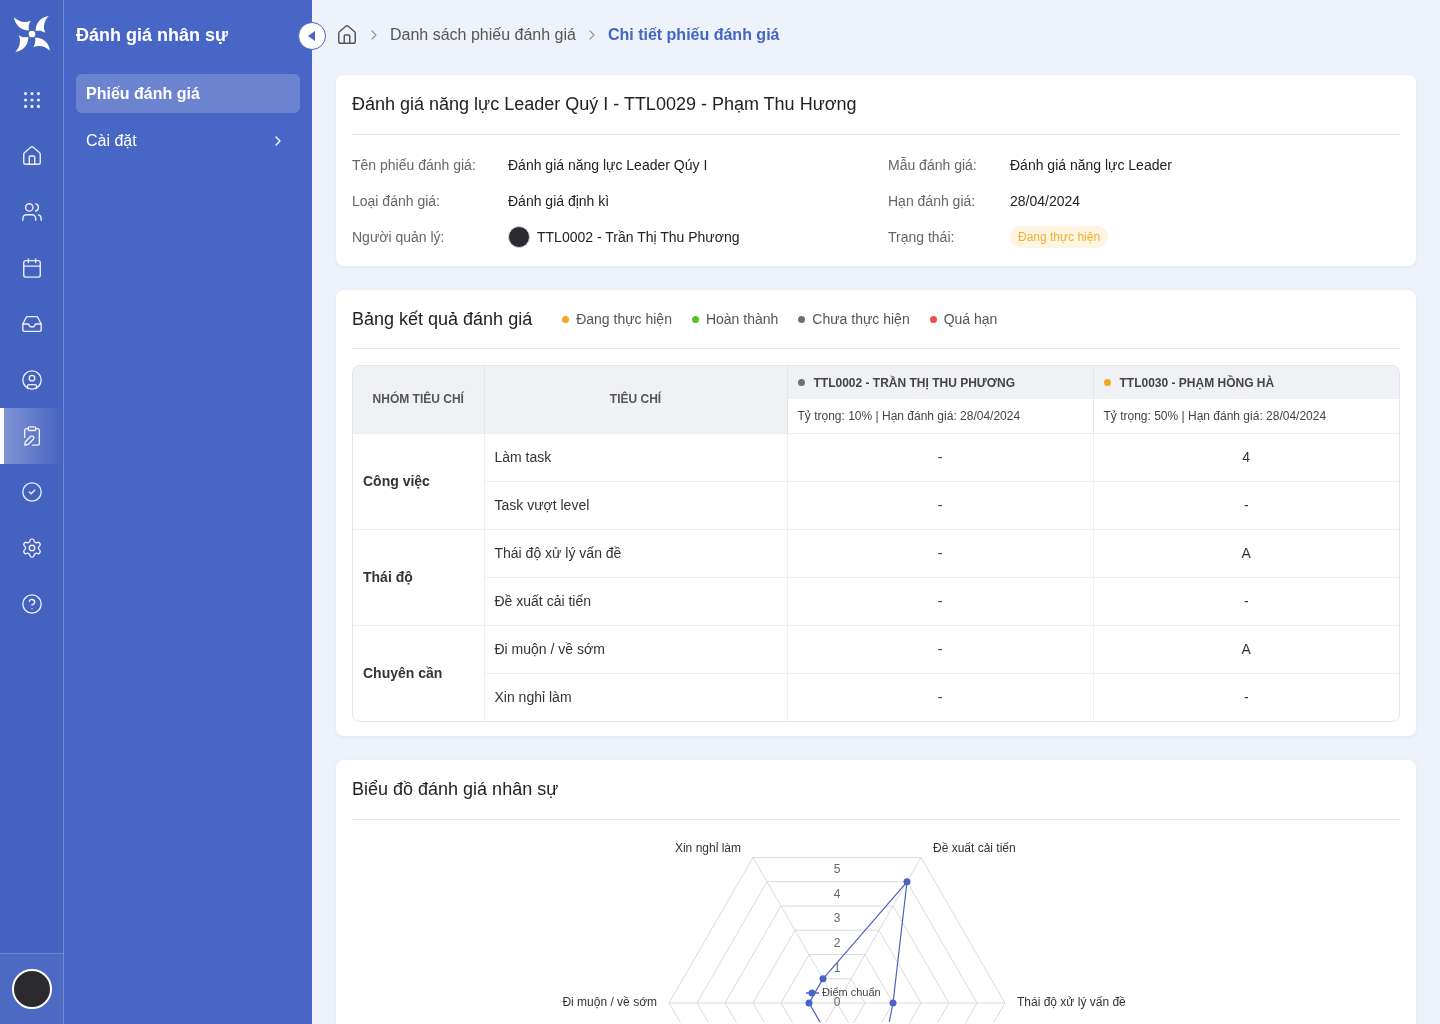 Image resolution: width=1440 pixels, height=1024 pixels. Describe the element at coordinates (635, 399) in the screenshot. I see `column-header: TIÊU CHÍ` at that location.